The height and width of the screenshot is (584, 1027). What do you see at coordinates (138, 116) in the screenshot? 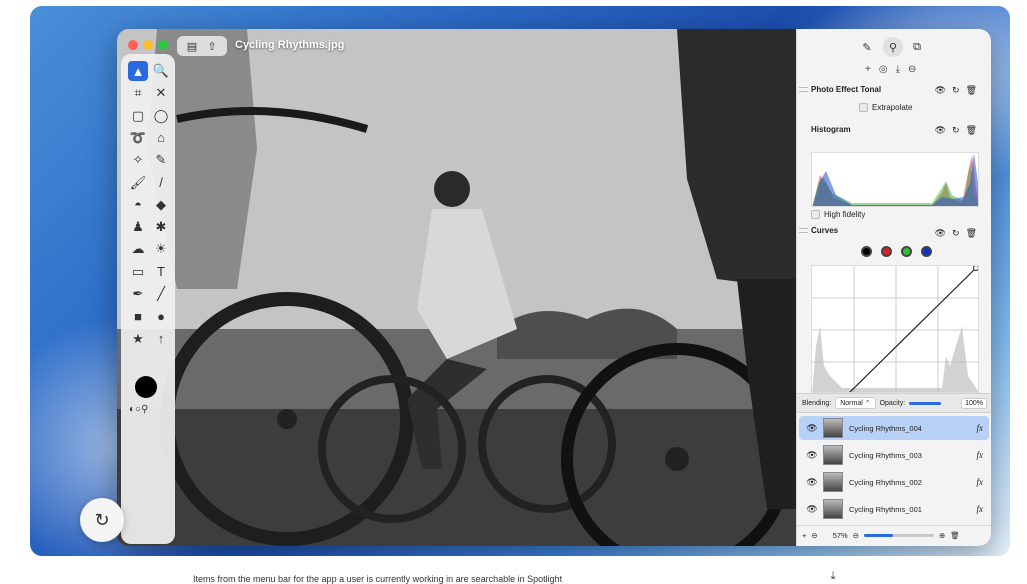
I see `rect-select-icon: ▢` at bounding box center [138, 116].